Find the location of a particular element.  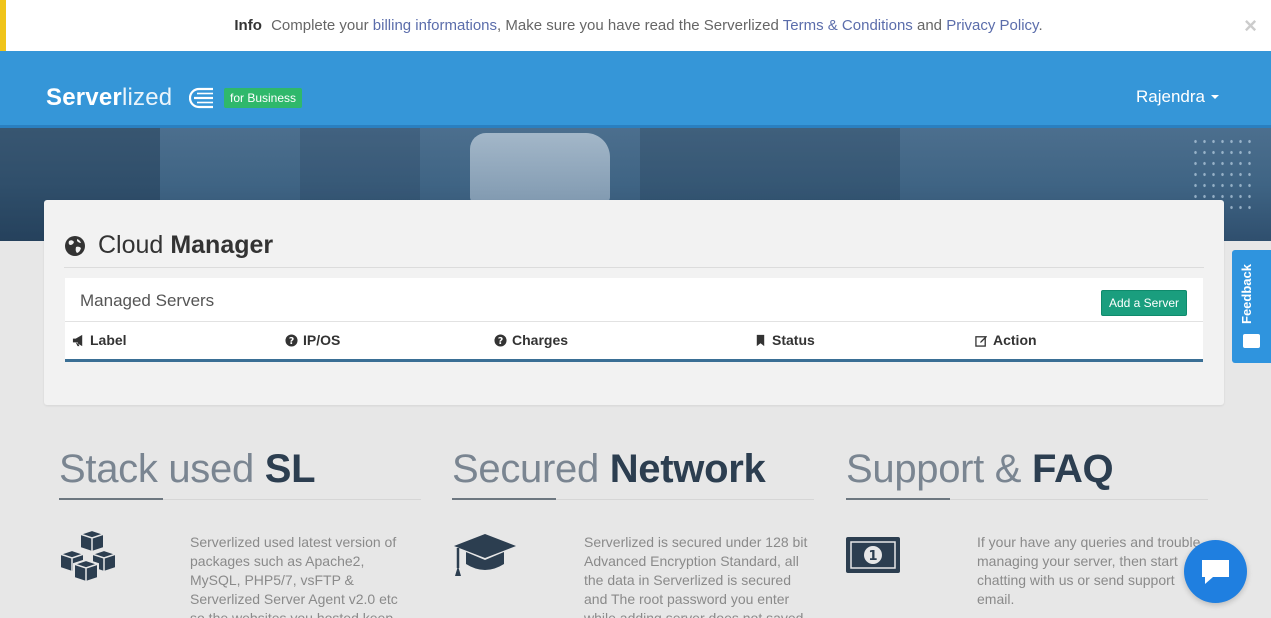

info-label: Info is located at coordinates (248, 25).